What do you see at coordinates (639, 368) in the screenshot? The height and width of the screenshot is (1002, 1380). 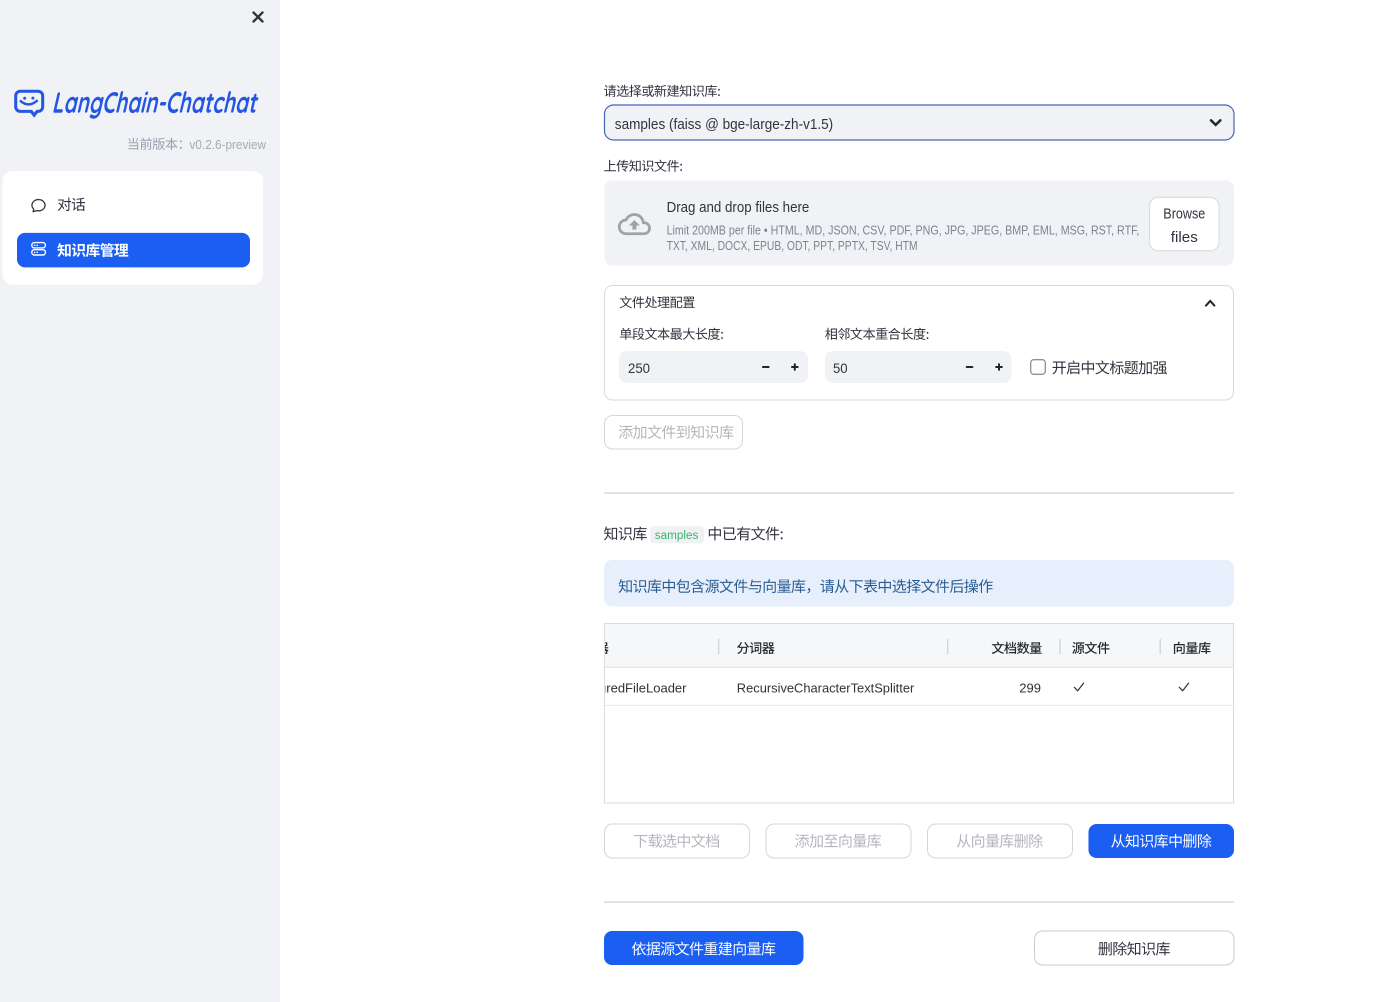 I see `svg-text: 250` at bounding box center [639, 368].